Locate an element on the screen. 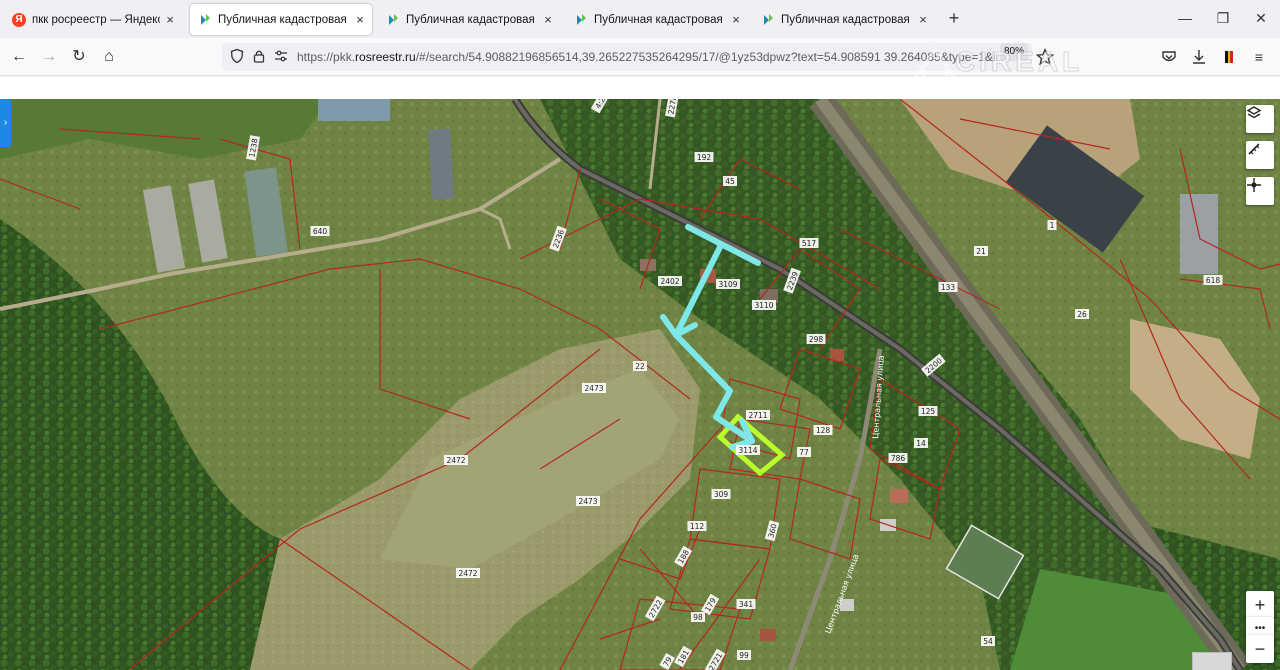  parcel-label-text: 2473 is located at coordinates (593, 388).